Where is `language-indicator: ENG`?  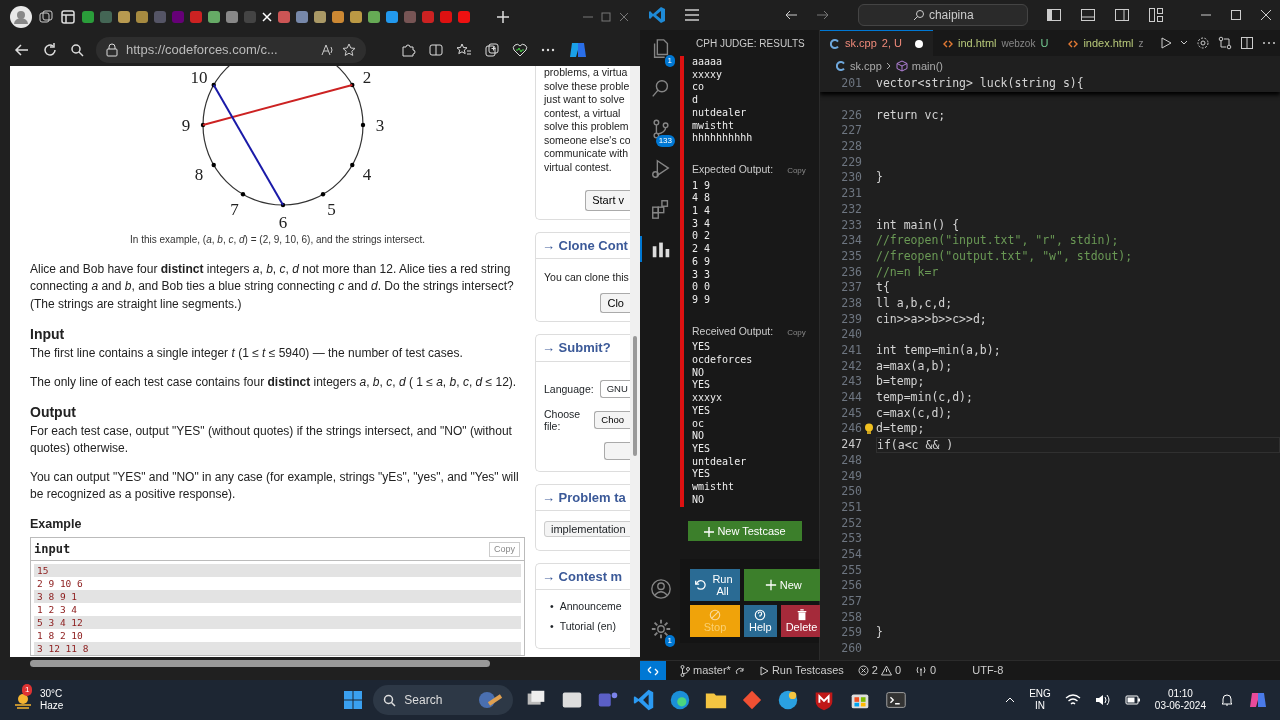 language-indicator: ENG is located at coordinates (1040, 694).